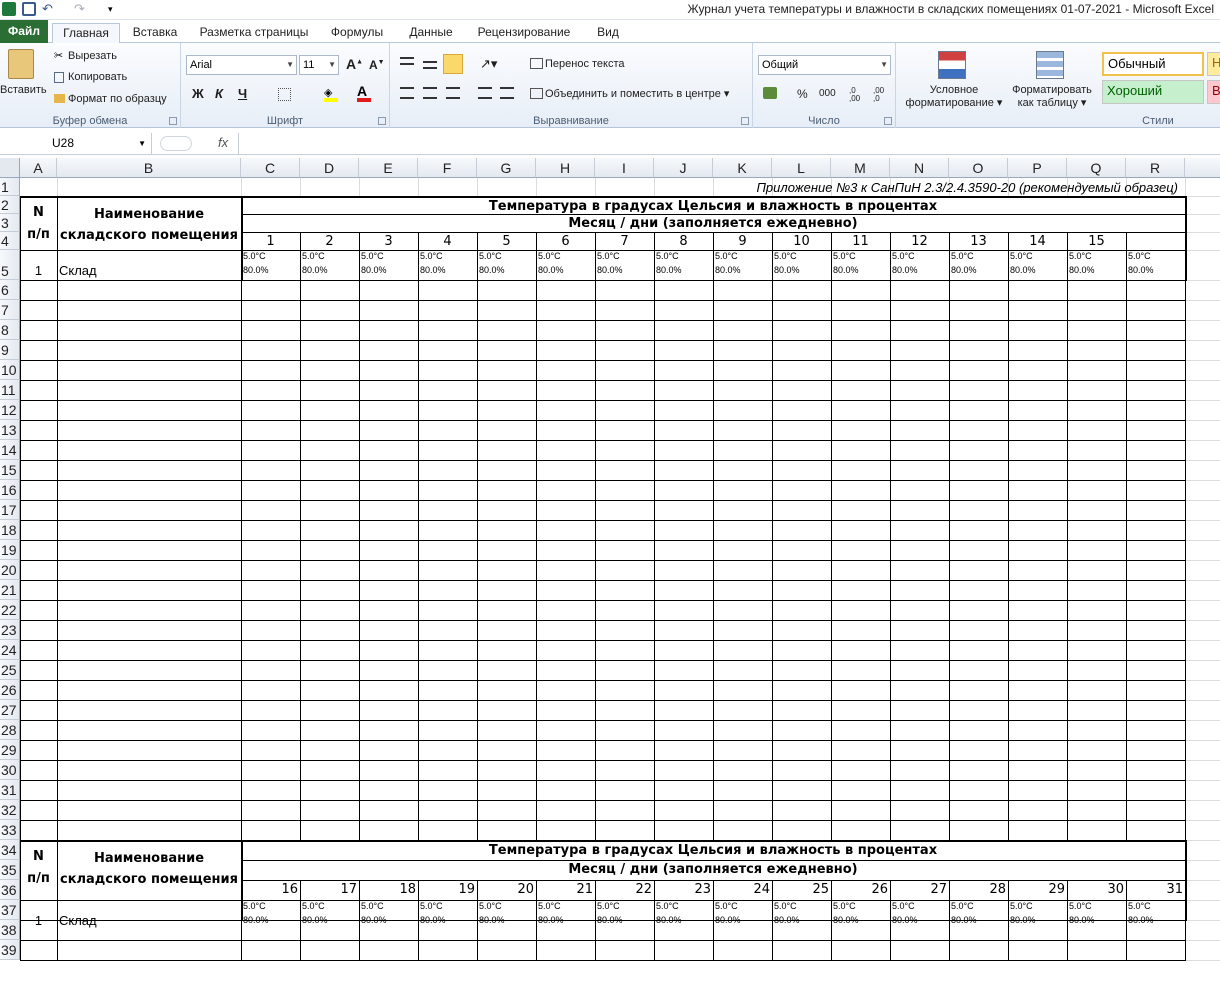 The image size is (1220, 983). I want to click on row-header: 12, so click(10, 410).